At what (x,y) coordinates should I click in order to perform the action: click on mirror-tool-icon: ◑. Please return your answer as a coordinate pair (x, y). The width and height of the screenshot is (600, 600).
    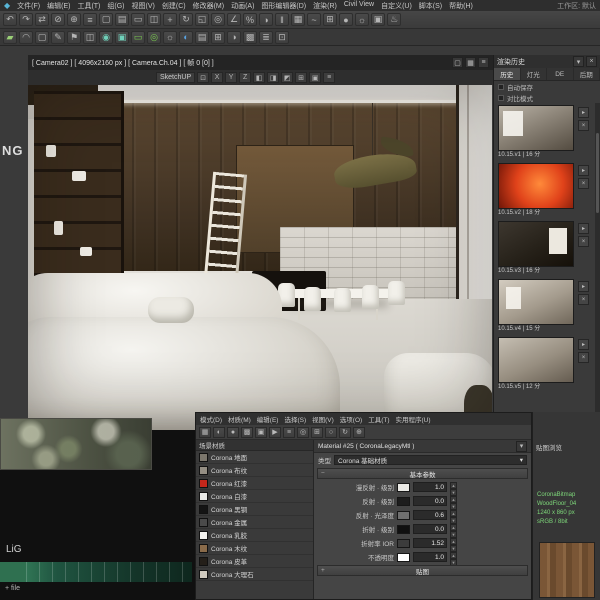
    Looking at the image, I should click on (234, 37).